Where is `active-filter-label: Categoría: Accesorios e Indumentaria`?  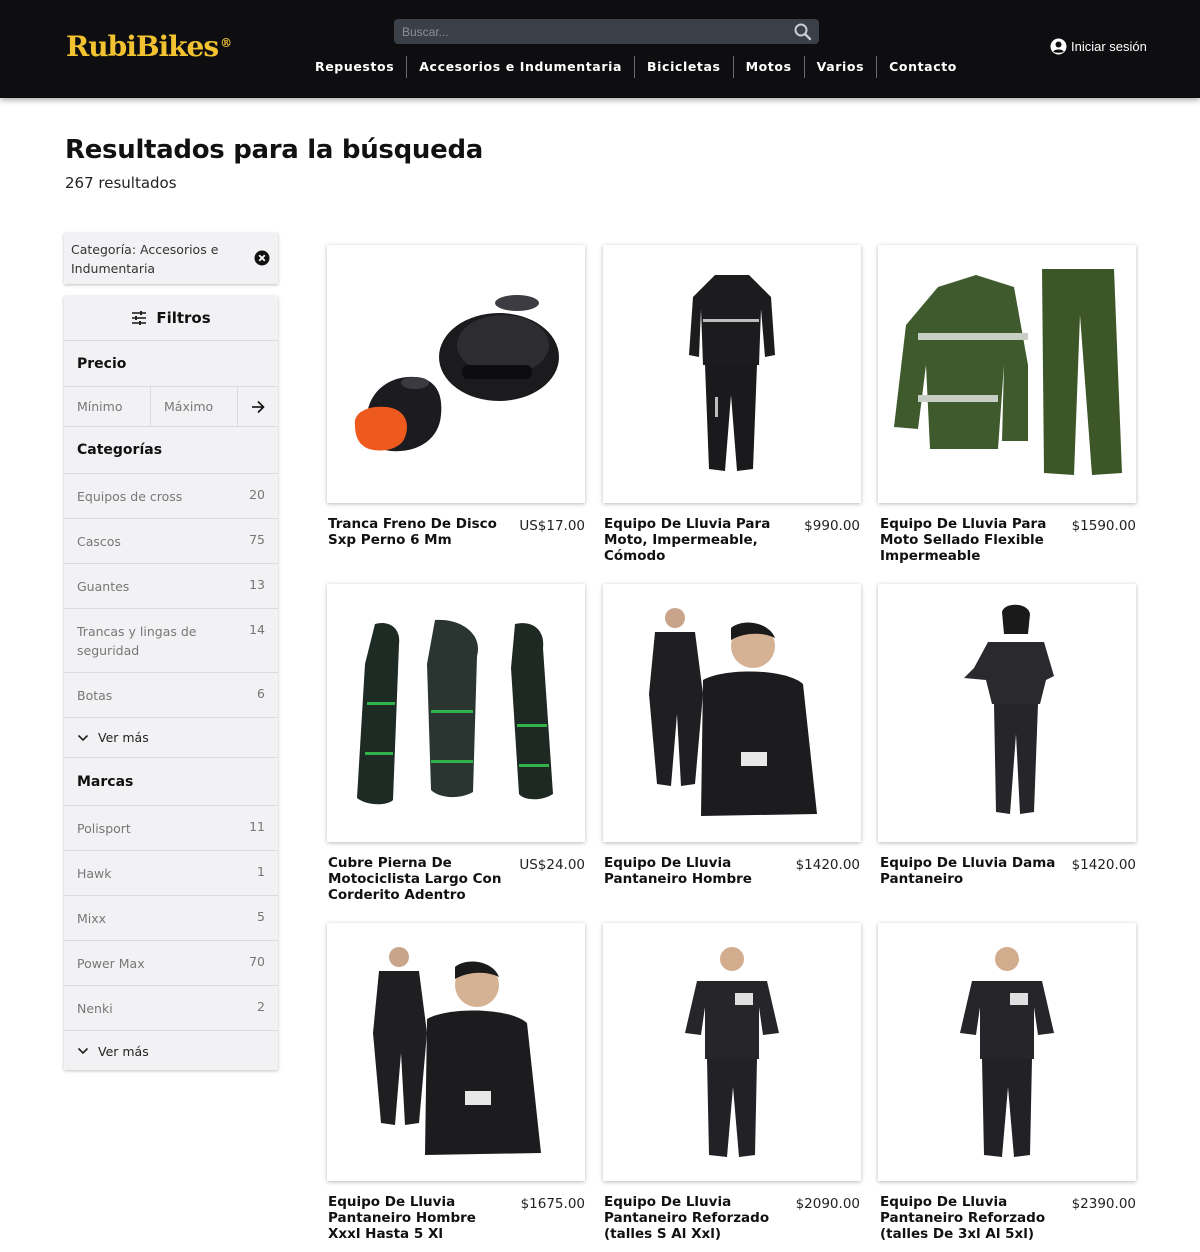 active-filter-label: Categoría: Accesorios e Indumentaria is located at coordinates (145, 259).